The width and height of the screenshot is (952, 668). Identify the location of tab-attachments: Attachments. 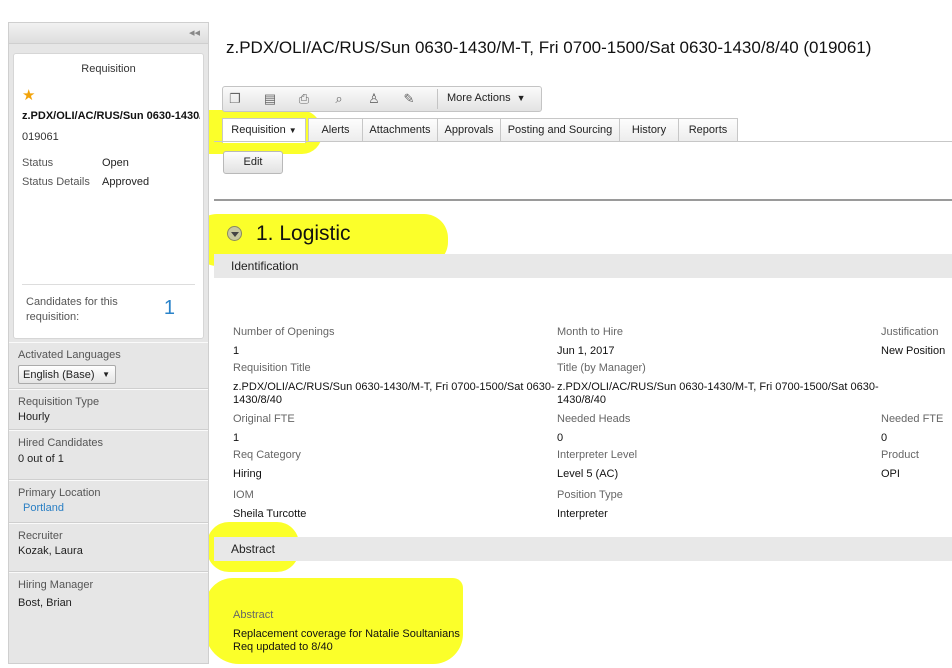
(400, 130).